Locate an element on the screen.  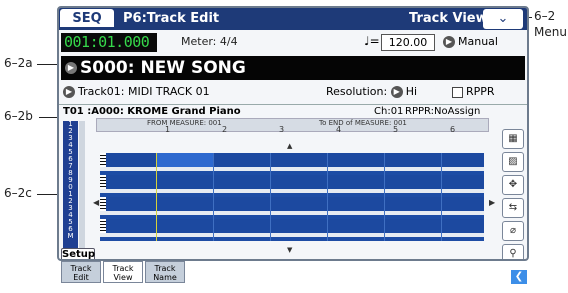
track-list-scrollbar is located at coordinates (82, 190).